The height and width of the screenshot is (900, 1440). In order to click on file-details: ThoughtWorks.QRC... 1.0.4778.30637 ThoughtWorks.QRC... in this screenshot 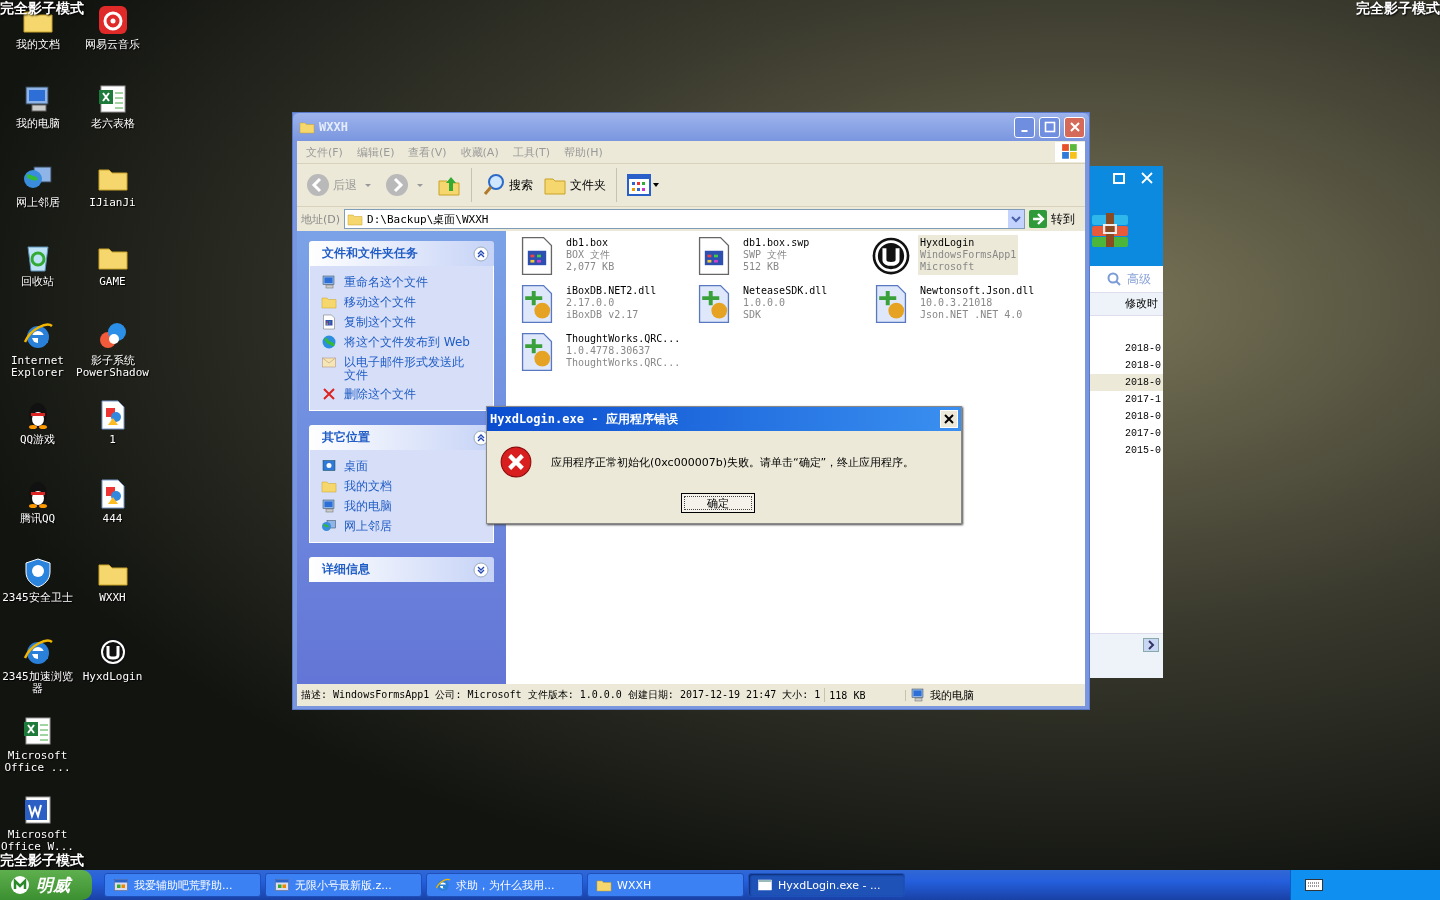, I will do `click(623, 351)`.